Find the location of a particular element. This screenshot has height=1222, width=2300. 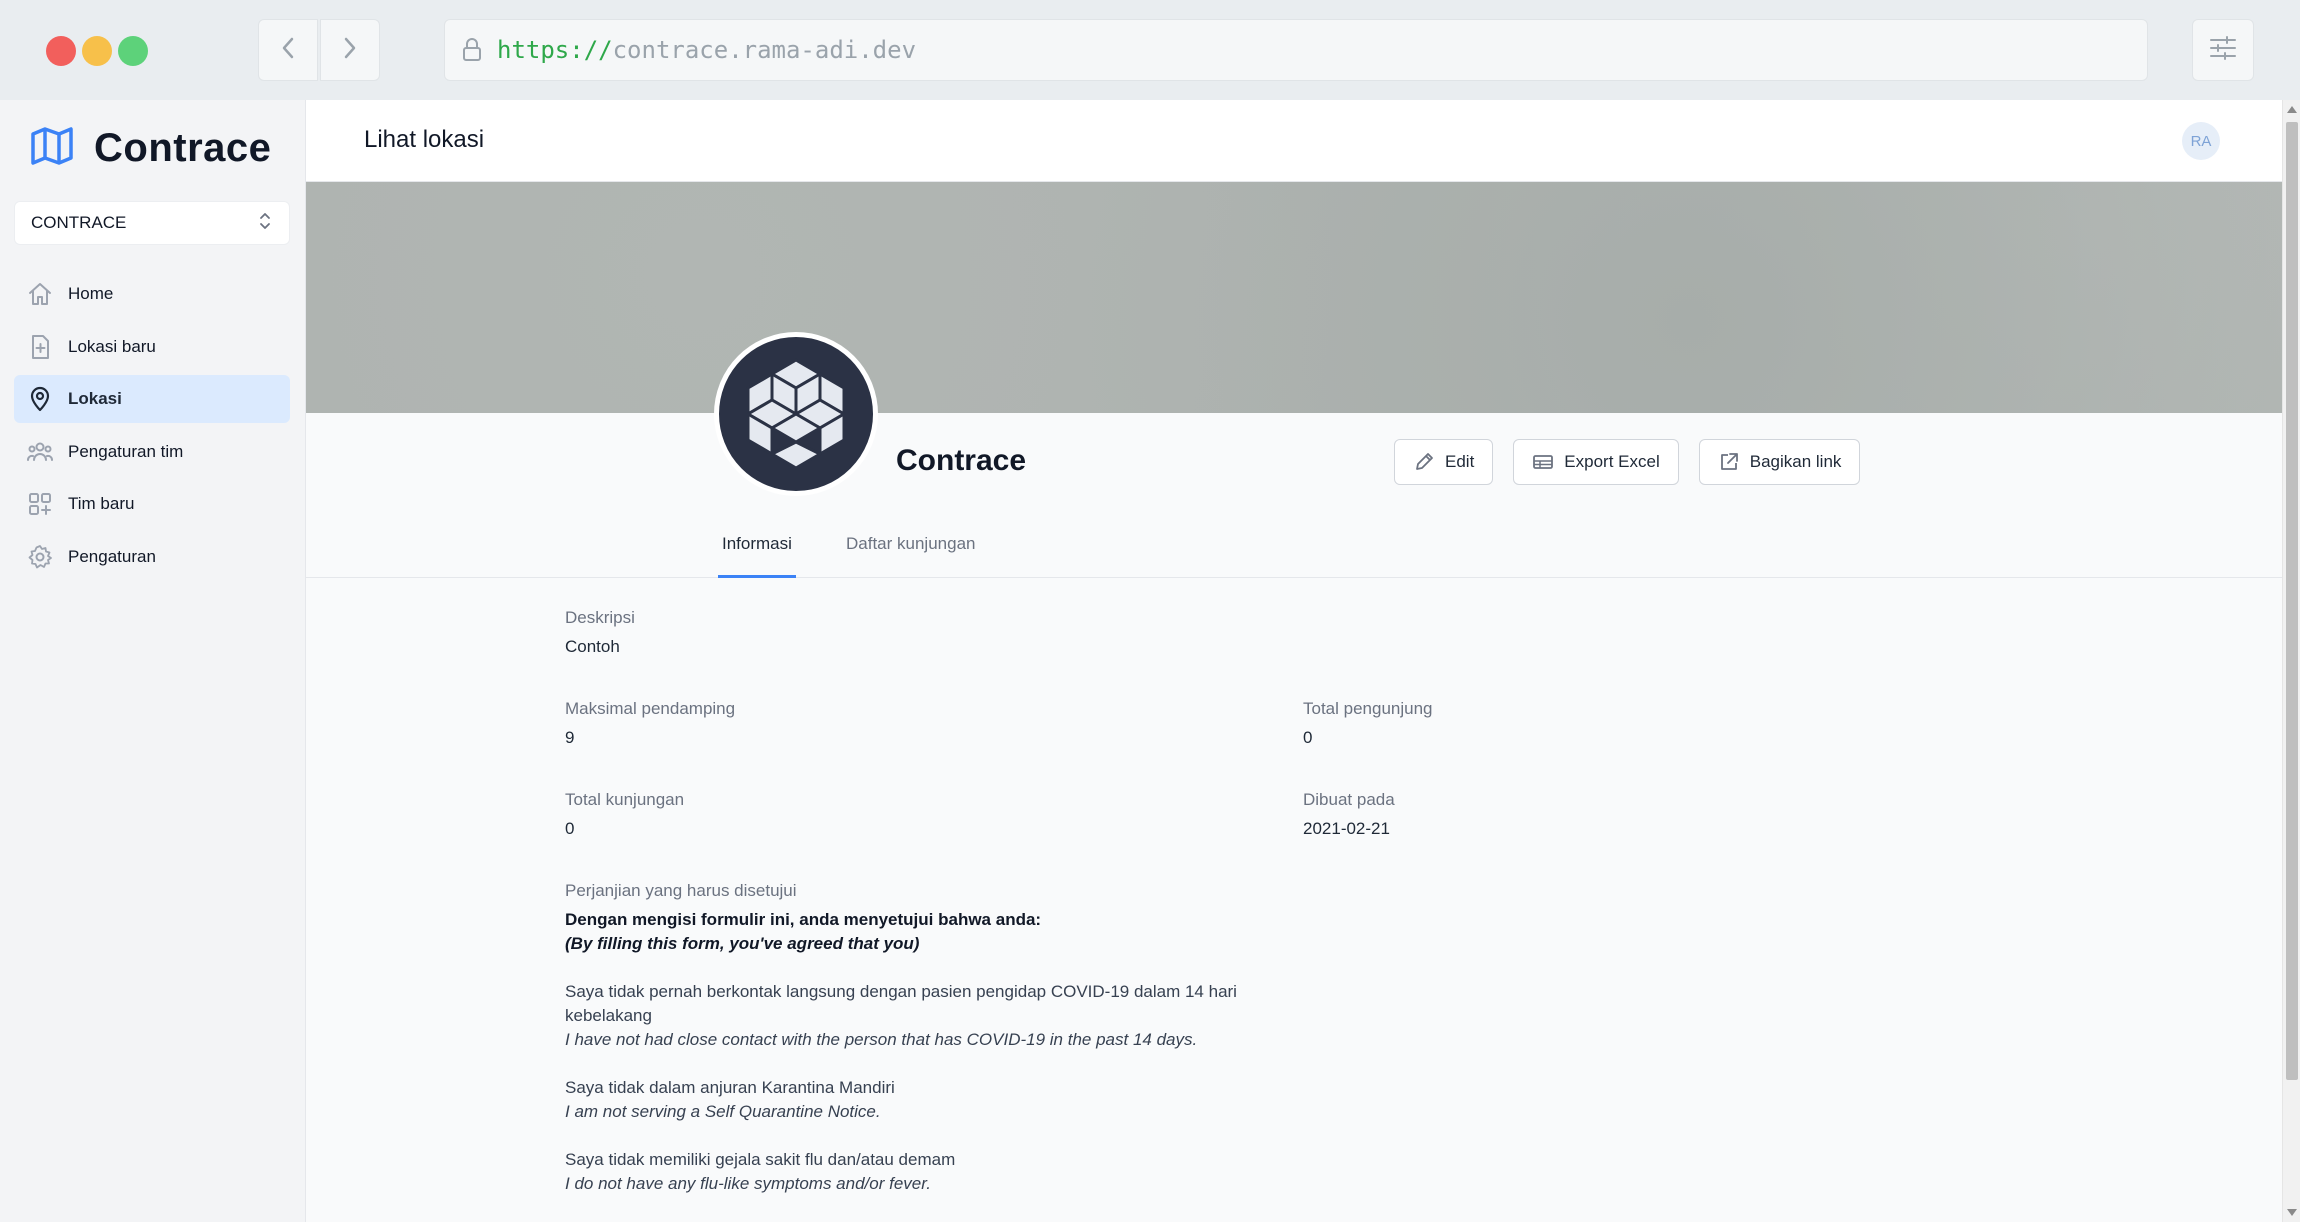

sidebar-item-tim-baru: Tim baru is located at coordinates (152, 504).